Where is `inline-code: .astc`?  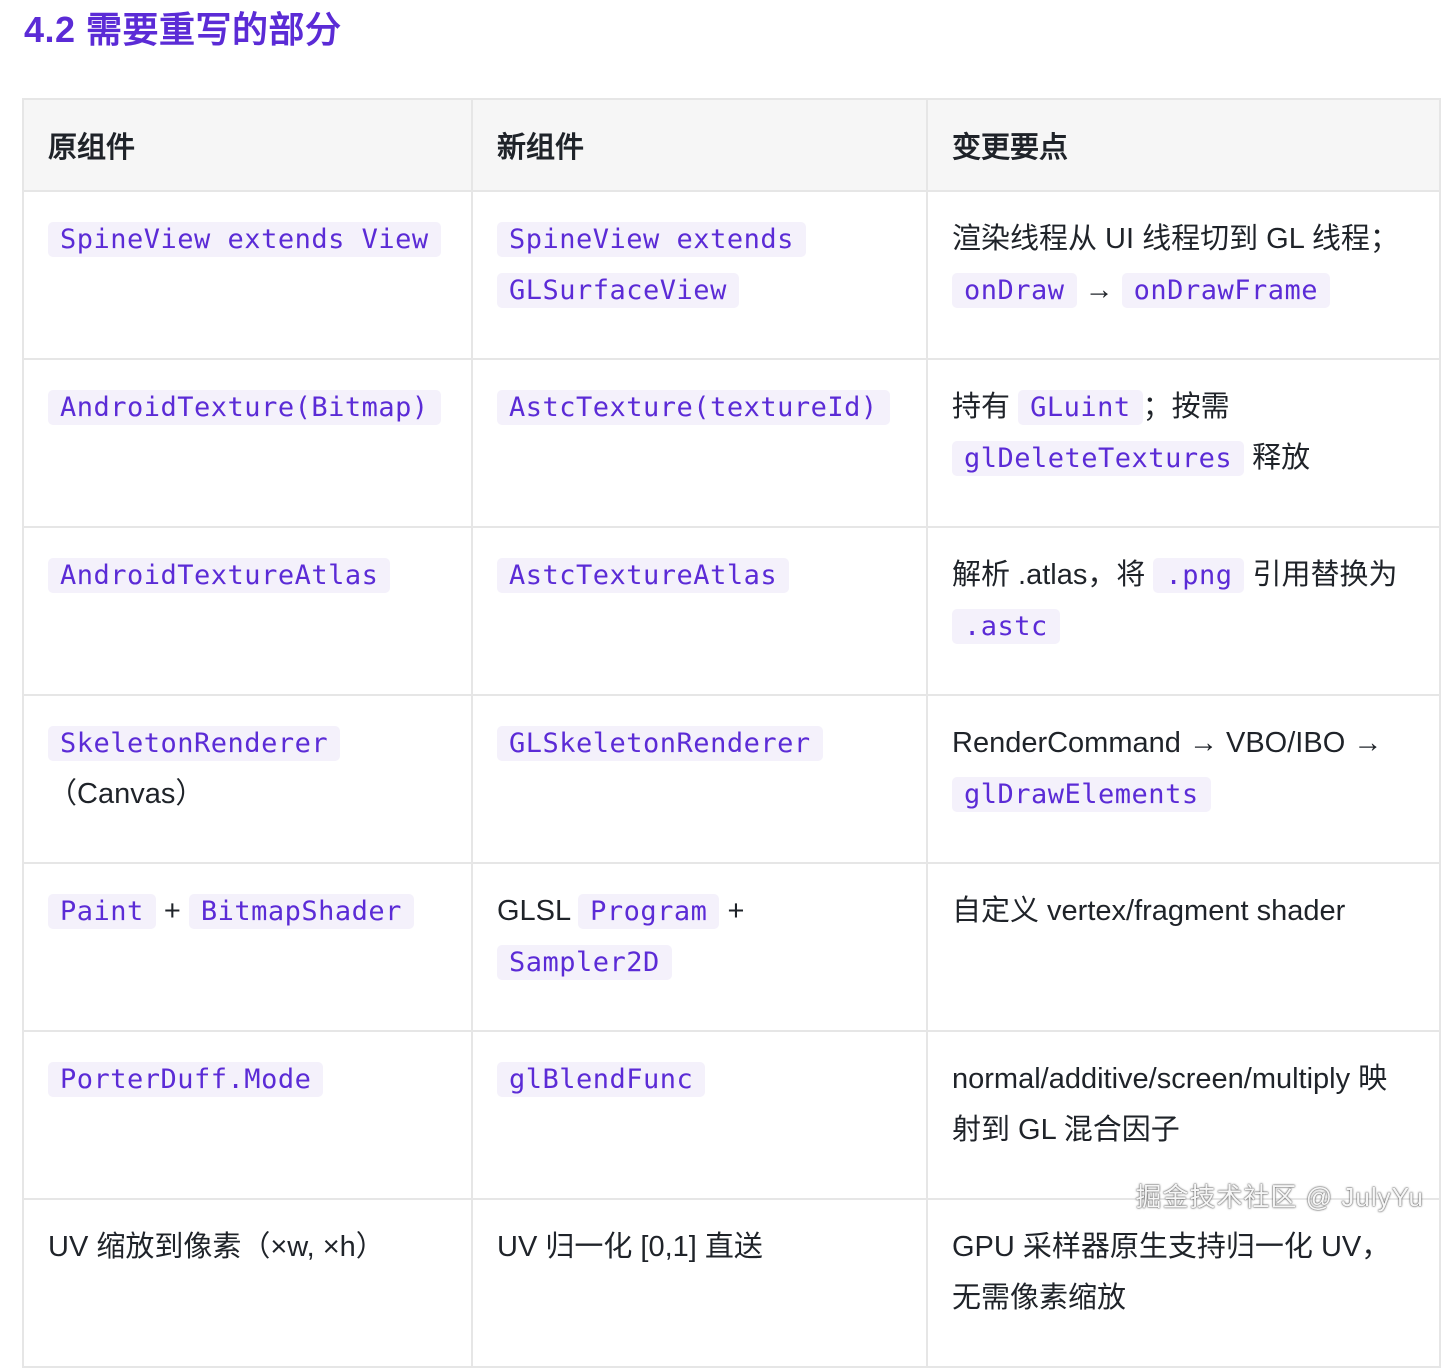 inline-code: .astc is located at coordinates (1006, 626).